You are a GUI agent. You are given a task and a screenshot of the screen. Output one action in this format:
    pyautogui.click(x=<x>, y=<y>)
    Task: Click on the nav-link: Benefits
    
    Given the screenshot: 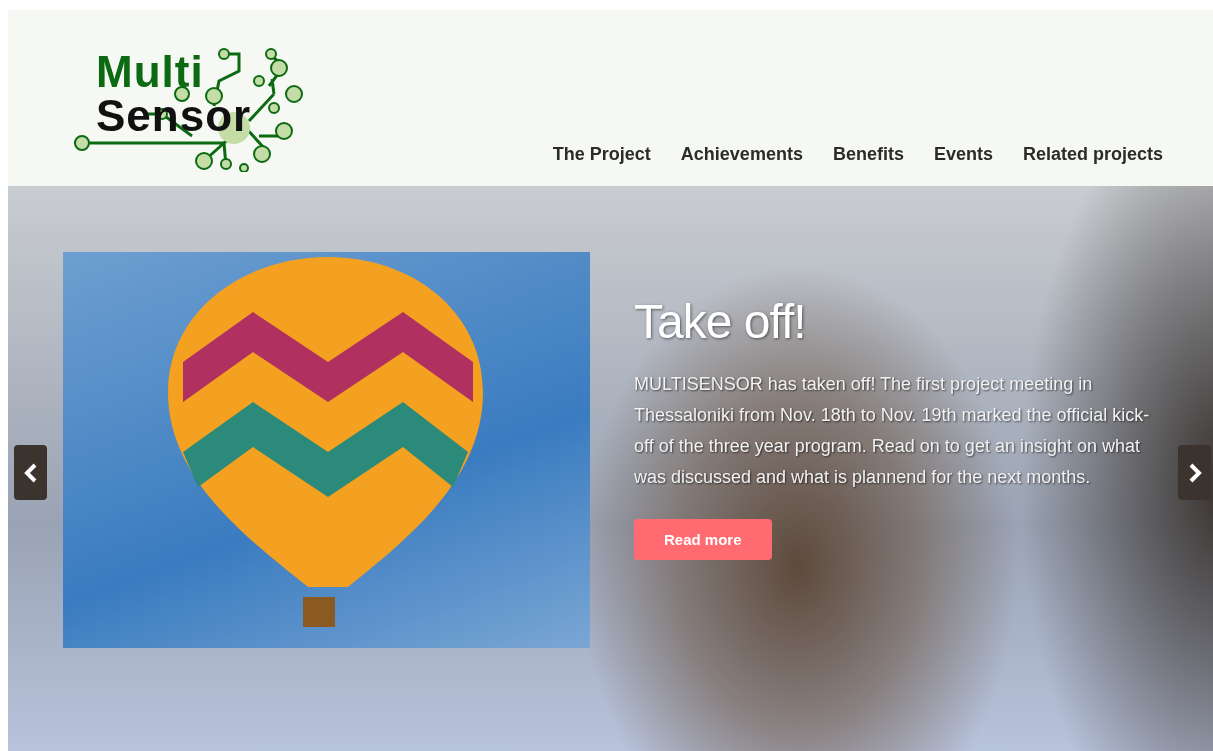 What is the action you would take?
    pyautogui.click(x=868, y=154)
    